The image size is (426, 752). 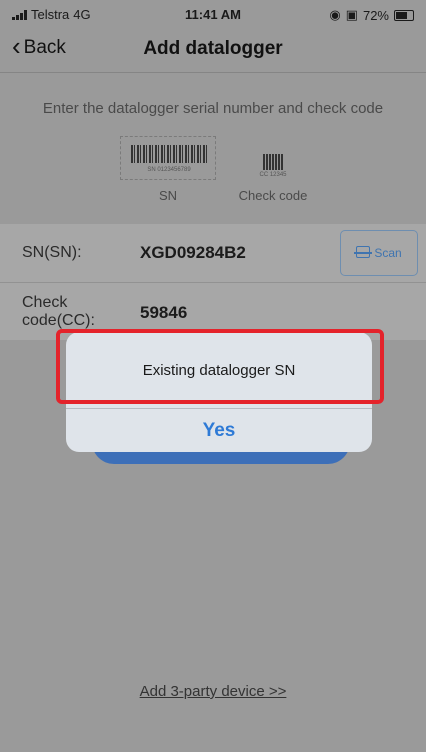 I want to click on status-bar: Telstra 4G 11:41 AM ◉ ▣ 72%, so click(x=213, y=14).